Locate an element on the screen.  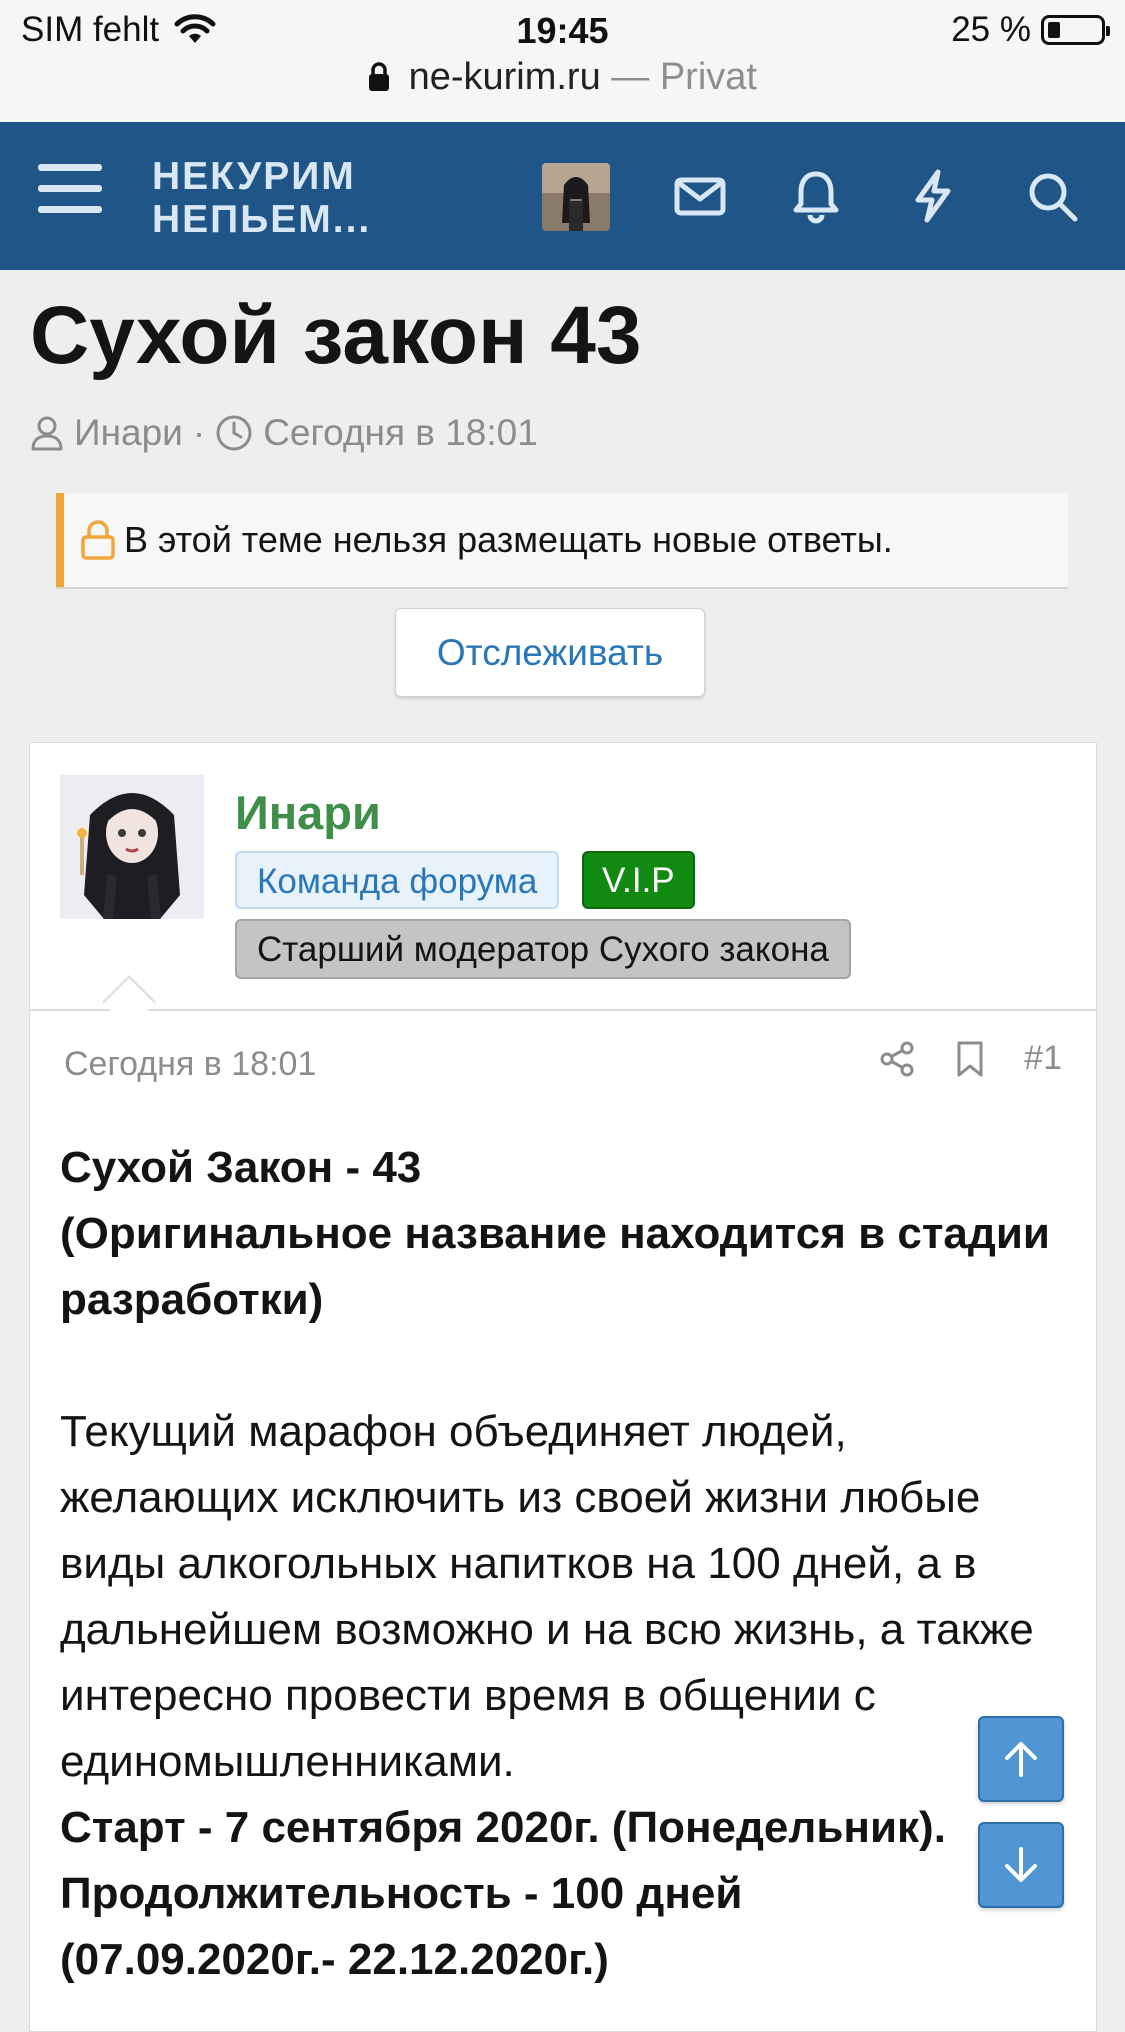
post-actions: #1 is located at coordinates (970, 1058).